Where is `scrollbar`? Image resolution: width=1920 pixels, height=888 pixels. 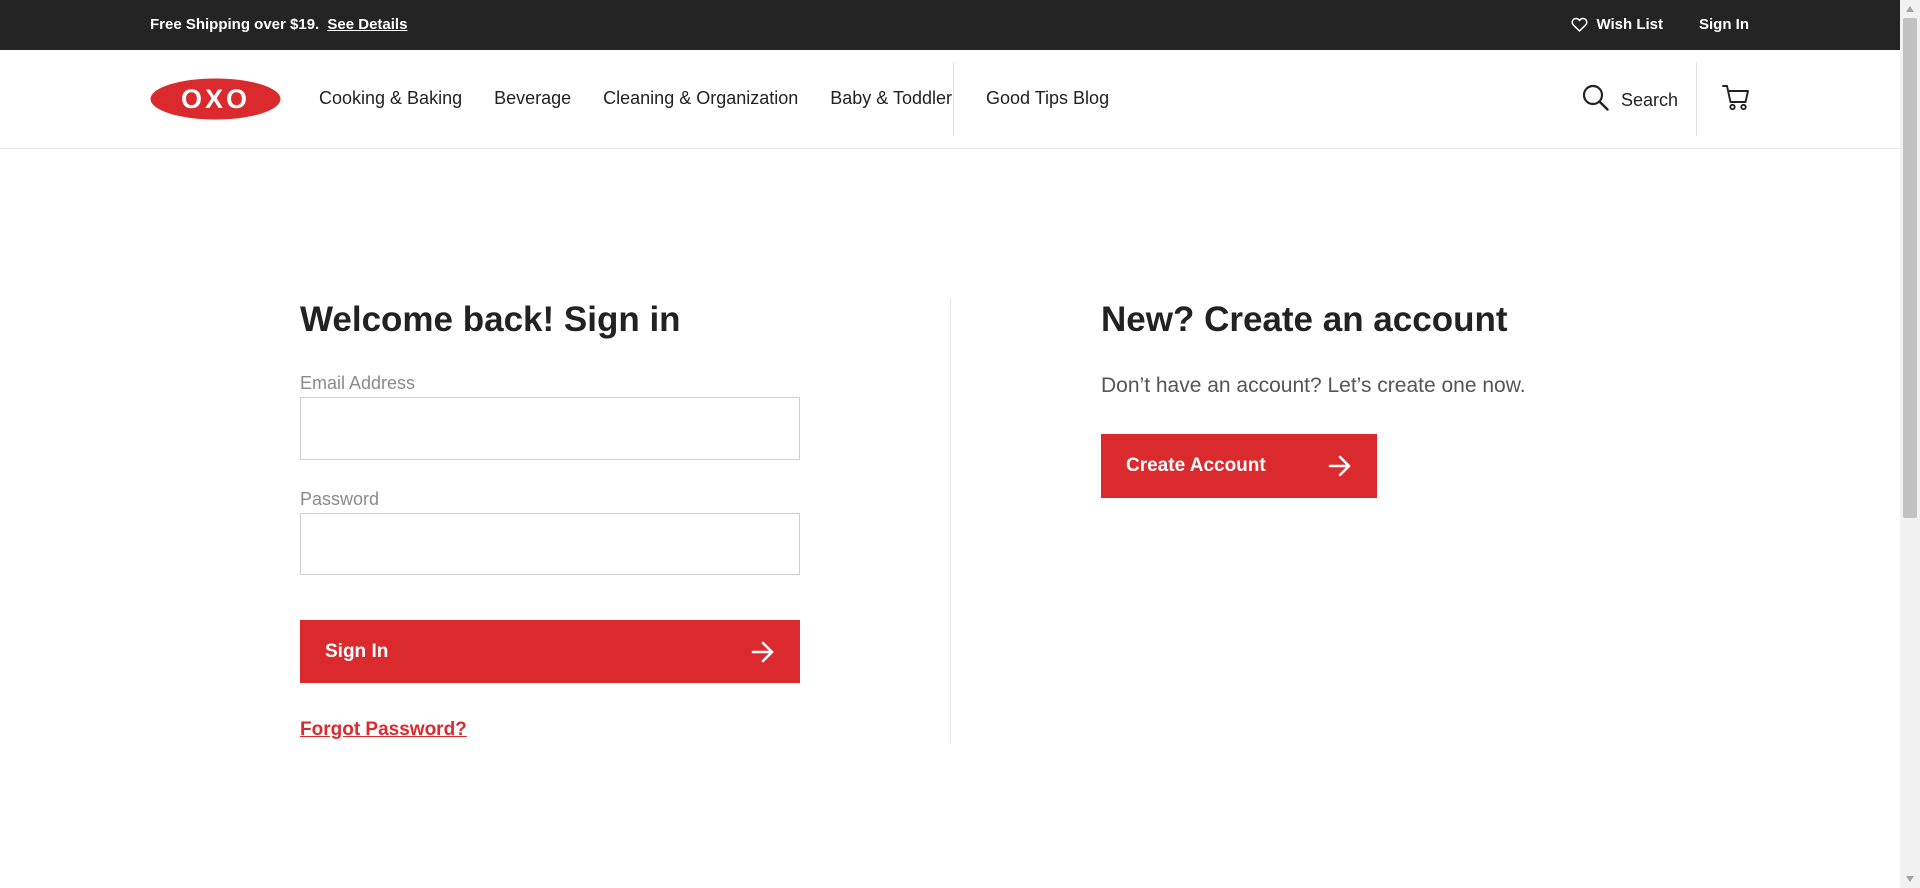
scrollbar is located at coordinates (1910, 444).